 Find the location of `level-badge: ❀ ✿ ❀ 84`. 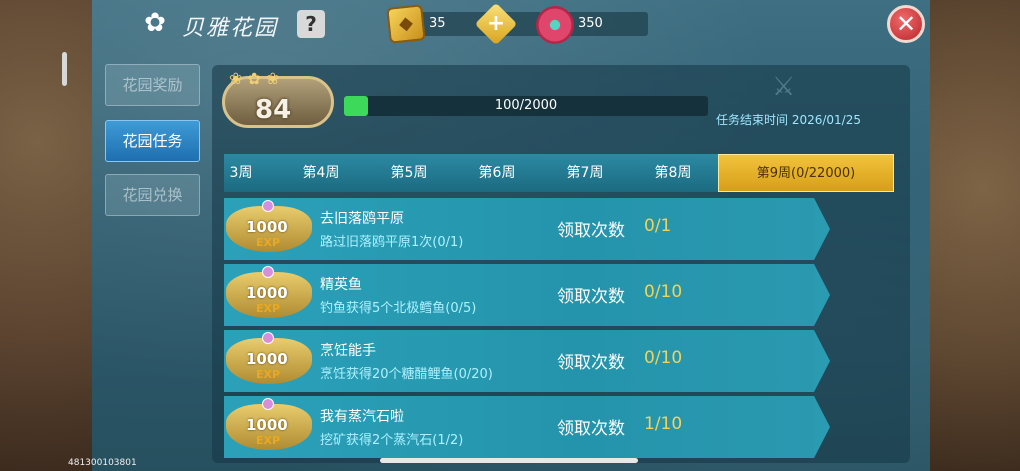

level-badge: ❀ ✿ ❀ 84 is located at coordinates (278, 98).